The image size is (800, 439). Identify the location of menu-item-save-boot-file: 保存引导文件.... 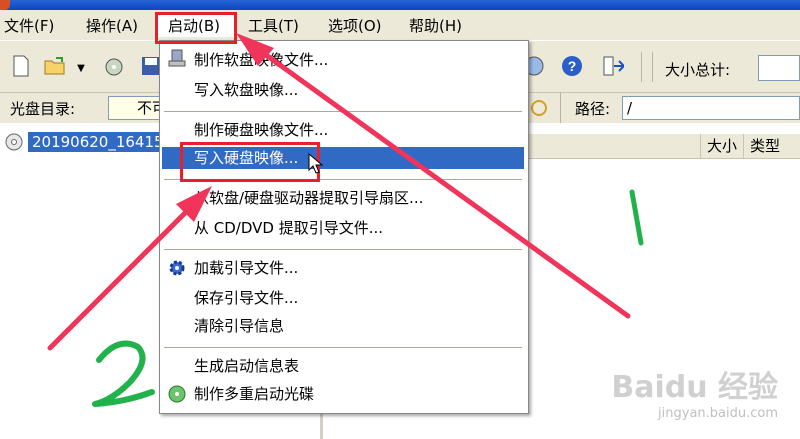
(246, 298).